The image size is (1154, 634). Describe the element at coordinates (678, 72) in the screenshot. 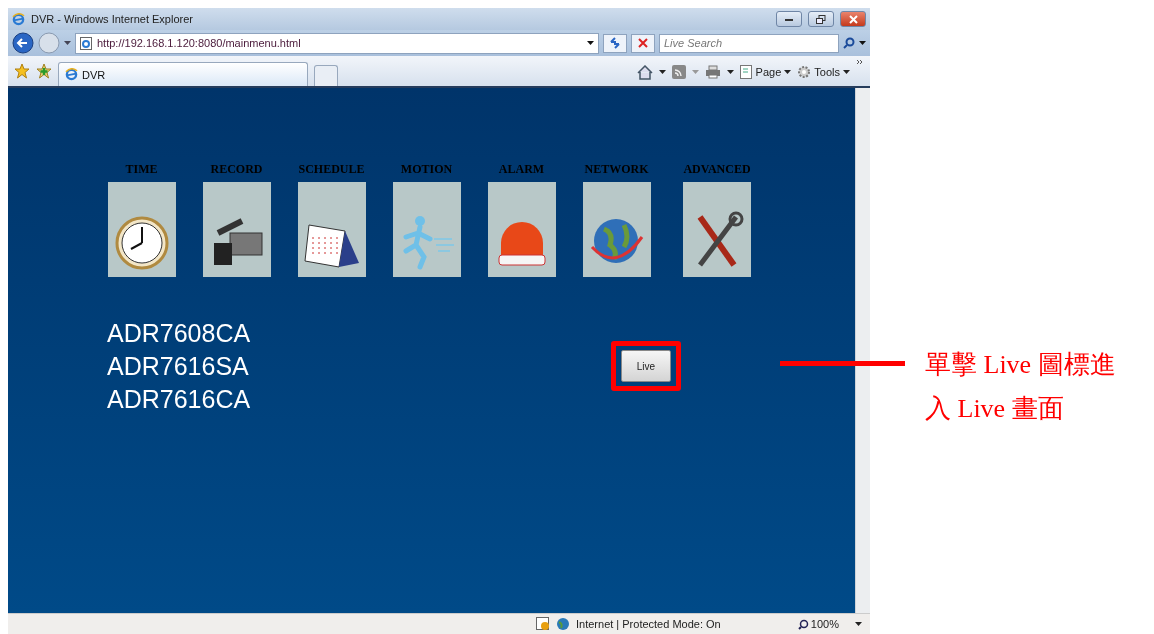

I see `feed-icon` at that location.